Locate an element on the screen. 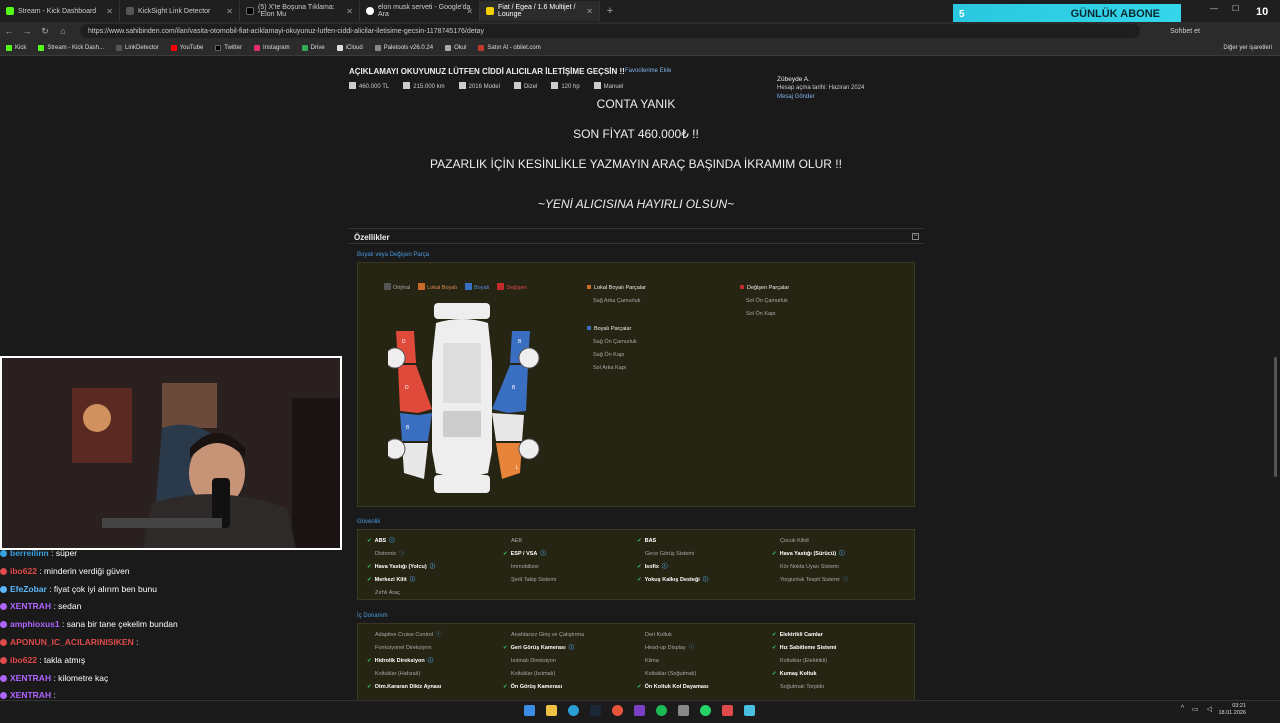 The height and width of the screenshot is (723, 1280). network-icon: ▭ is located at coordinates (1195, 709).